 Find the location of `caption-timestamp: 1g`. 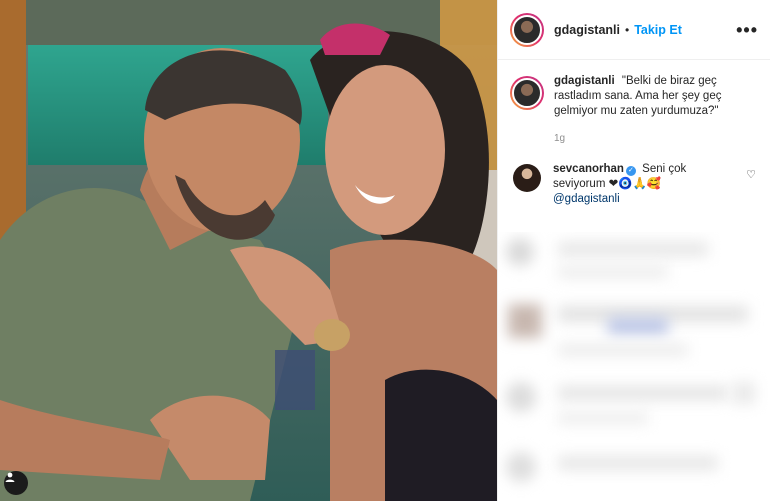

caption-timestamp: 1g is located at coordinates (656, 138).